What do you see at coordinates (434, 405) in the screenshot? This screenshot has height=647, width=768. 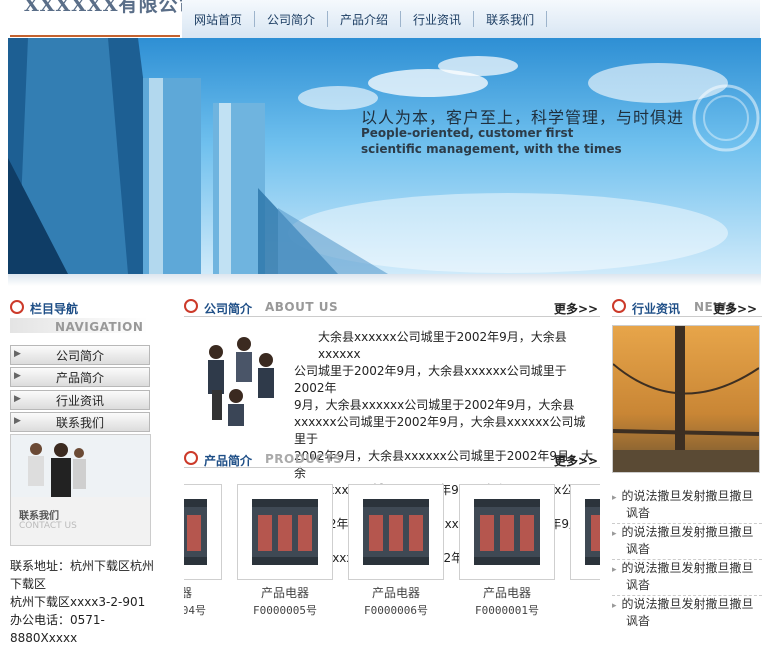 I see `about-text-line: 9月，大余县xxxxxx公司城里于2002年9月，大余县` at bounding box center [434, 405].